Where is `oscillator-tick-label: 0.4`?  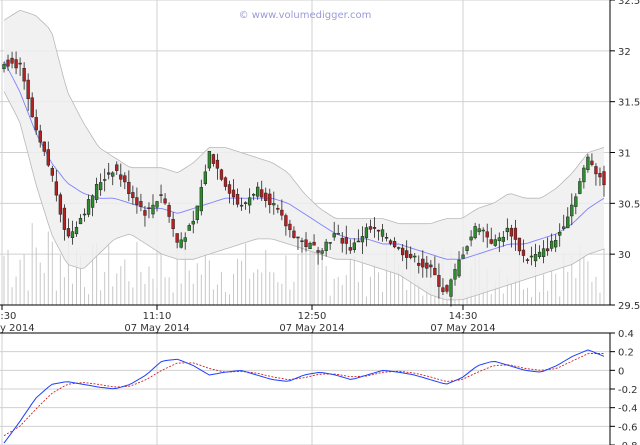
oscillator-tick-label: 0.4 is located at coordinates (626, 334).